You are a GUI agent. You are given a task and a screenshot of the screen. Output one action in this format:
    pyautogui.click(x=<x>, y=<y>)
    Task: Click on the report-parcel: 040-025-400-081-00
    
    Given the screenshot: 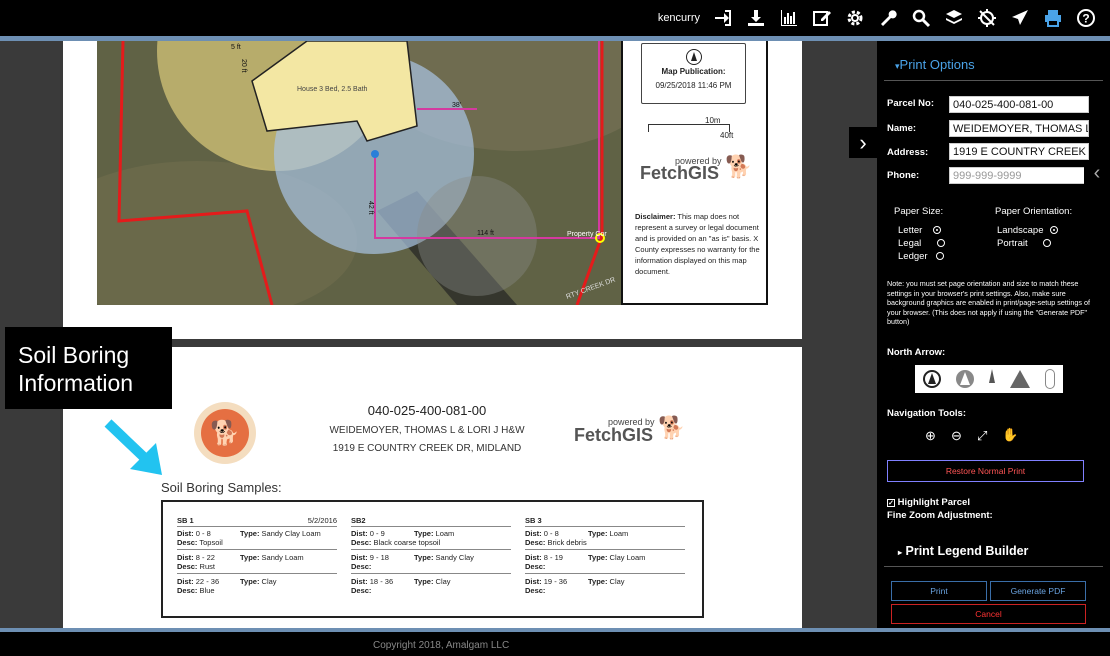 What is the action you would take?
    pyautogui.click(x=427, y=410)
    